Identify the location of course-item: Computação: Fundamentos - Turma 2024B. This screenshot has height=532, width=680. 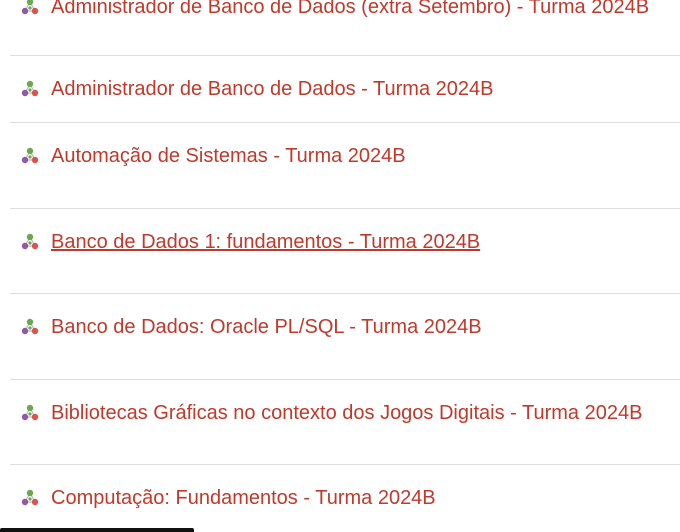
(345, 498).